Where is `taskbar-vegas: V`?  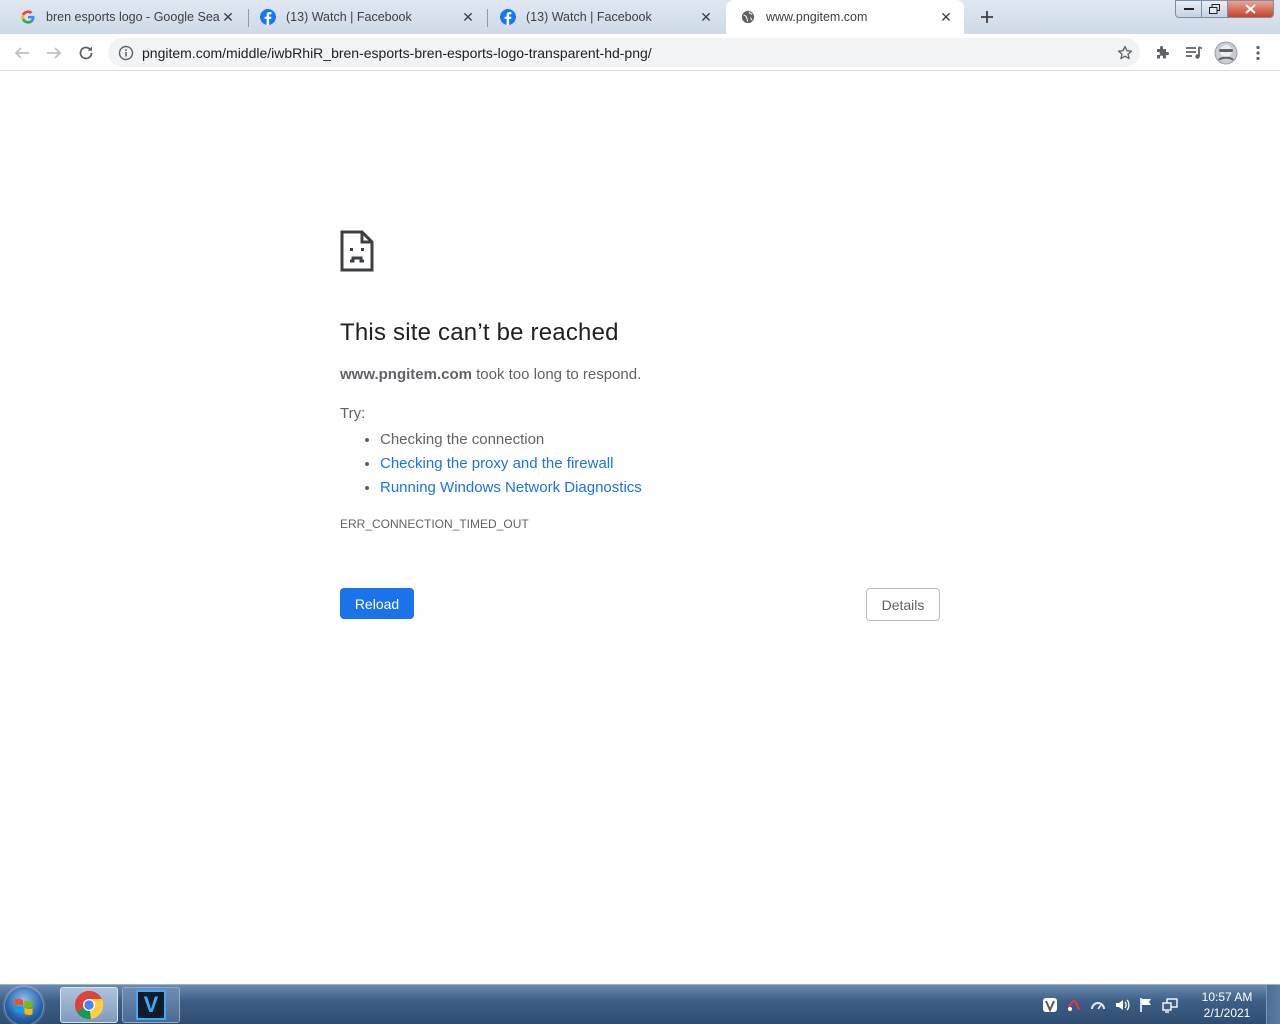
taskbar-vegas: V is located at coordinates (151, 1005).